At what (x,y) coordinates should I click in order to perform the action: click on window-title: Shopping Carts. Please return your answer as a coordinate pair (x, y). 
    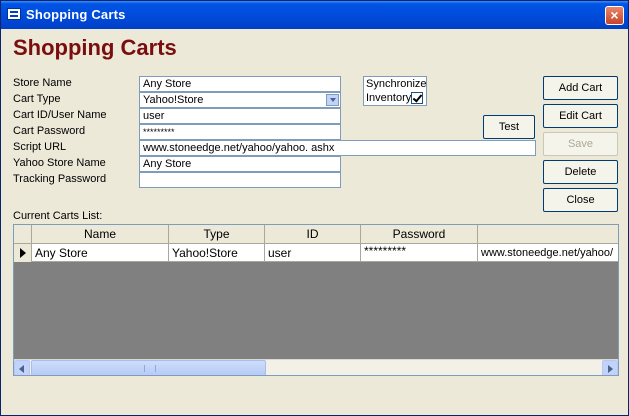
    Looking at the image, I should click on (76, 14).